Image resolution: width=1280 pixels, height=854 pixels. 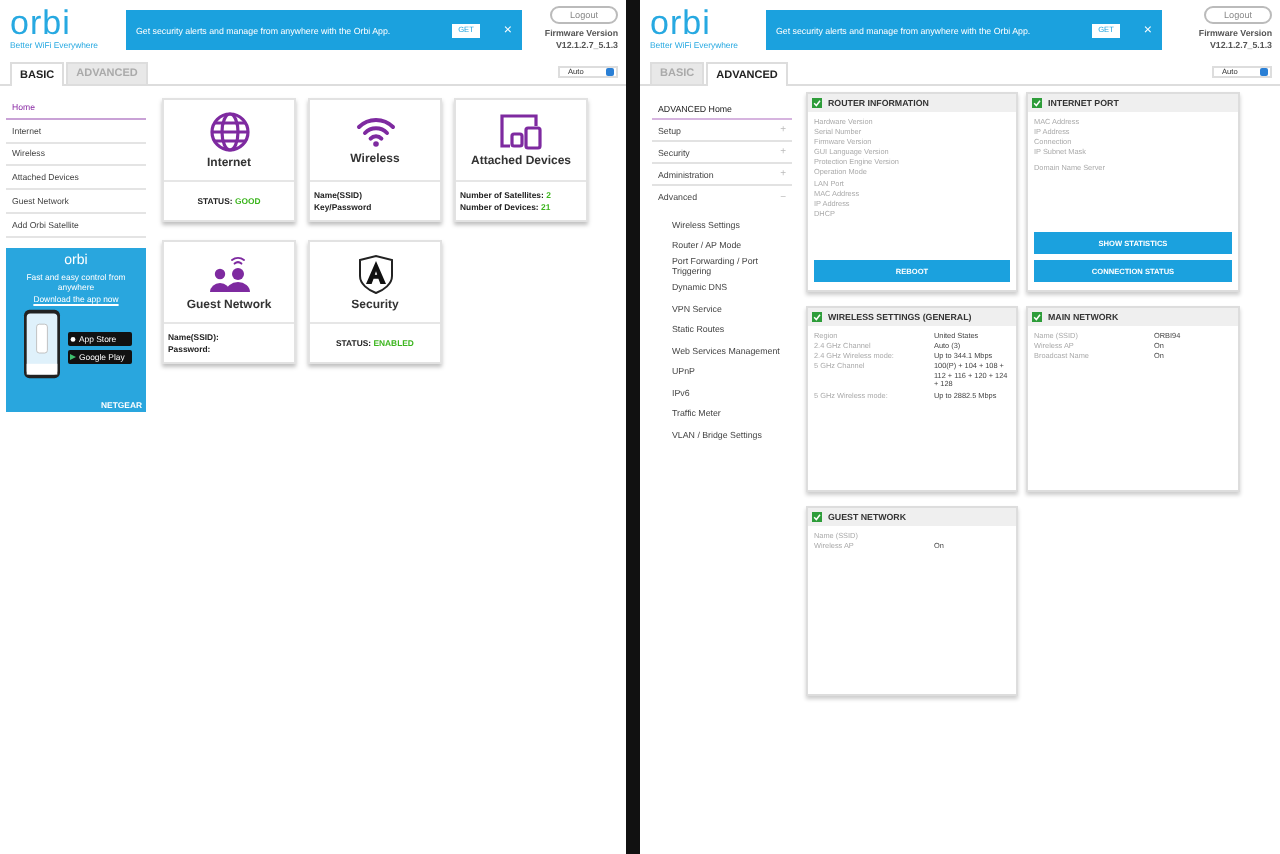 What do you see at coordinates (229, 131) in the screenshot?
I see `globe-icon` at bounding box center [229, 131].